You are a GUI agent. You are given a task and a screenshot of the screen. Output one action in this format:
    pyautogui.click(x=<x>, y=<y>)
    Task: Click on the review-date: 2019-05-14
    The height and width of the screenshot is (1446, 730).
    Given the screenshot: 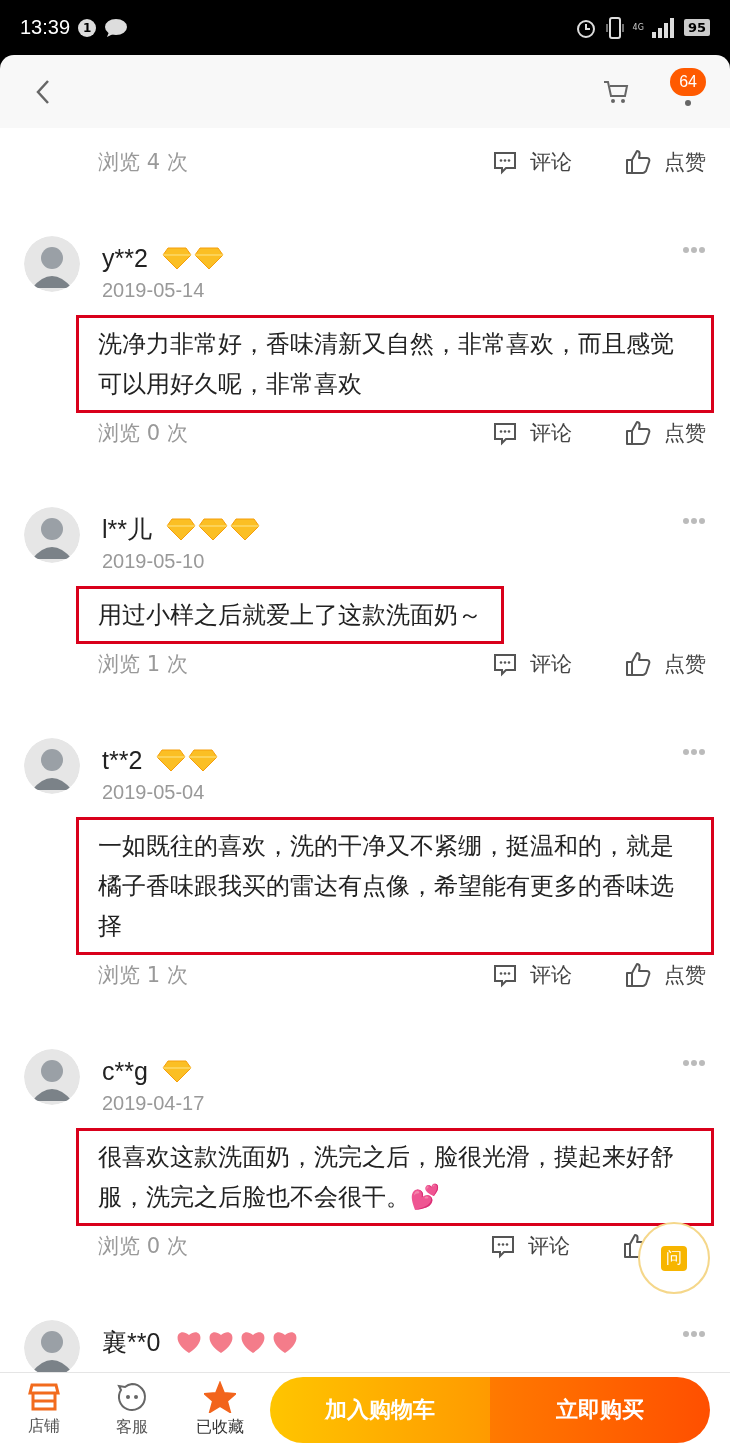 What is the action you would take?
    pyautogui.click(x=154, y=290)
    